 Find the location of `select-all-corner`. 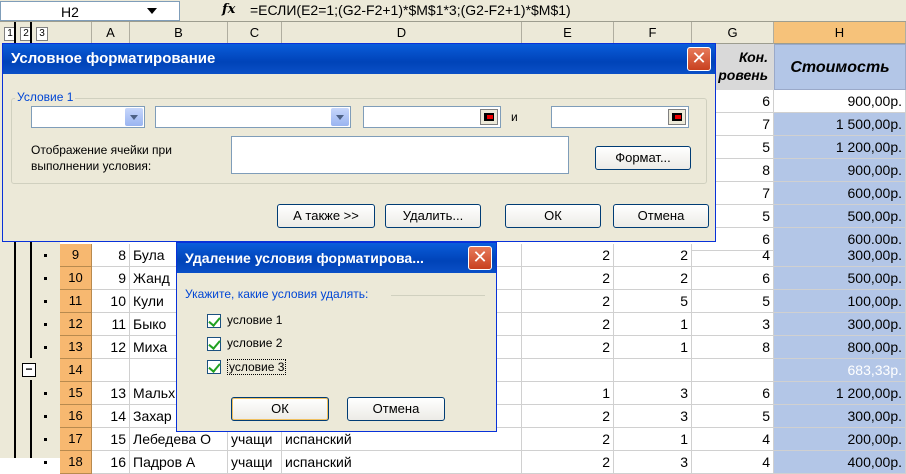

select-all-corner is located at coordinates (76, 33).